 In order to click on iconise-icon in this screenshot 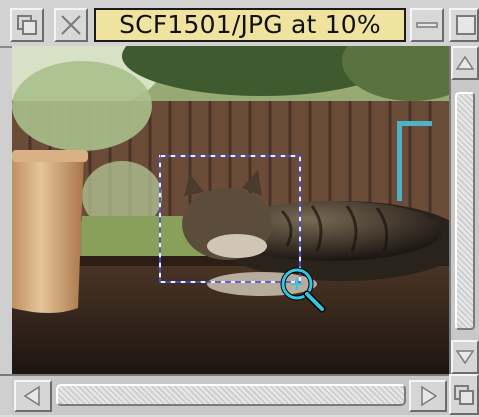, I will do `click(427, 25)`.